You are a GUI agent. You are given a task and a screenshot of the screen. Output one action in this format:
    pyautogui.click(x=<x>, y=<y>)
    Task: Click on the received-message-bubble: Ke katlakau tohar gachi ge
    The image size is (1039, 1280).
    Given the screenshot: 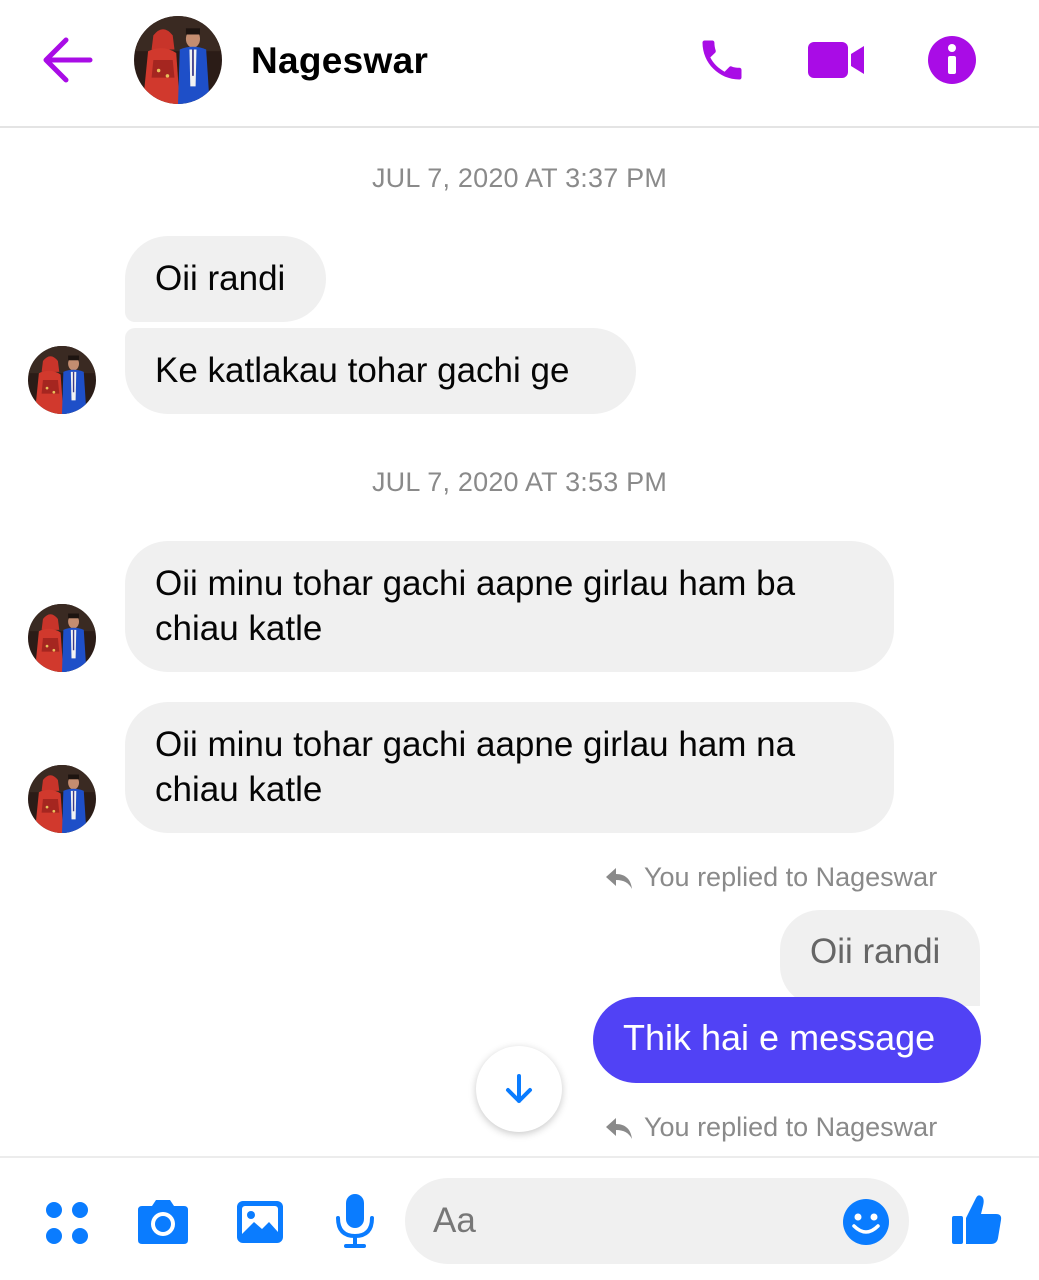 What is the action you would take?
    pyautogui.click(x=380, y=371)
    